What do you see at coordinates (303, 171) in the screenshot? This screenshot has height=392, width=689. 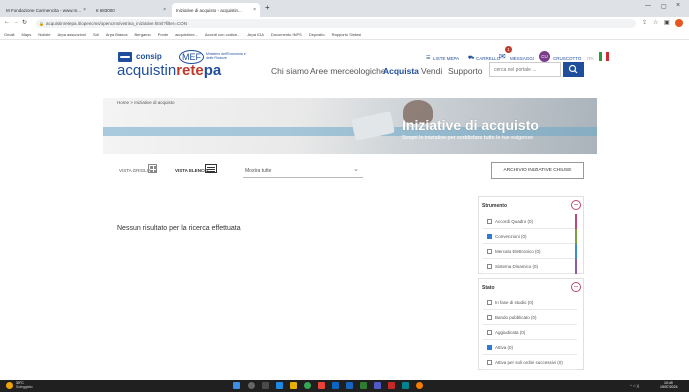 I see `filter-select: Mostra tutte ⌄` at bounding box center [303, 171].